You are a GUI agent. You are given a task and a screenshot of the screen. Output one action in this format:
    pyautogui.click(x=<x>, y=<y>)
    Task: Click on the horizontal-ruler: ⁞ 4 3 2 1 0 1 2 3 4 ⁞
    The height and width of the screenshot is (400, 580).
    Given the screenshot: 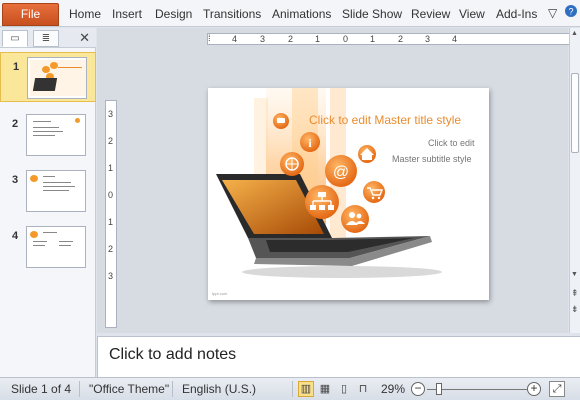 What is the action you would take?
    pyautogui.click(x=393, y=39)
    